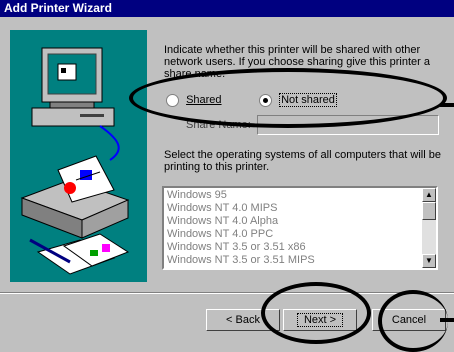 This screenshot has height=352, width=454. Describe the element at coordinates (241, 260) in the screenshot. I see `list-item: Windows NT 3.5 or 3.51 MIPS` at that location.